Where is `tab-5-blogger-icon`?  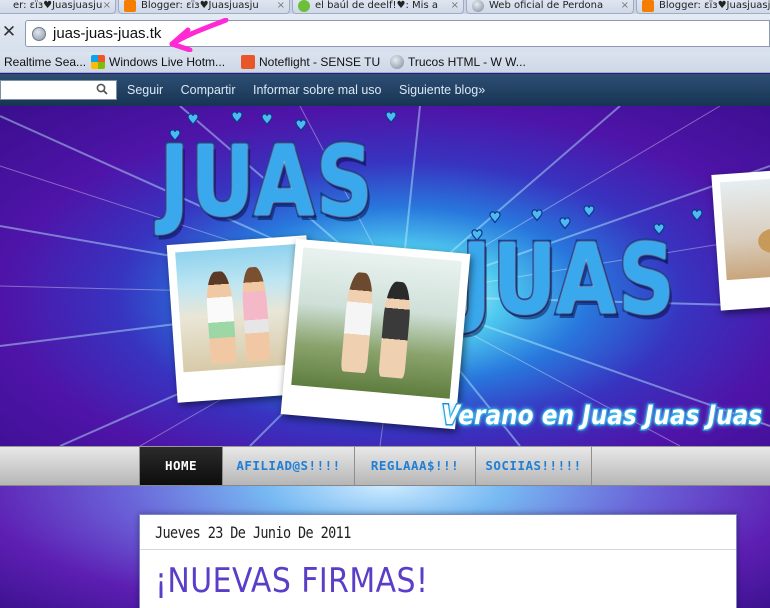
tab-5-blogger-icon is located at coordinates (648, 6).